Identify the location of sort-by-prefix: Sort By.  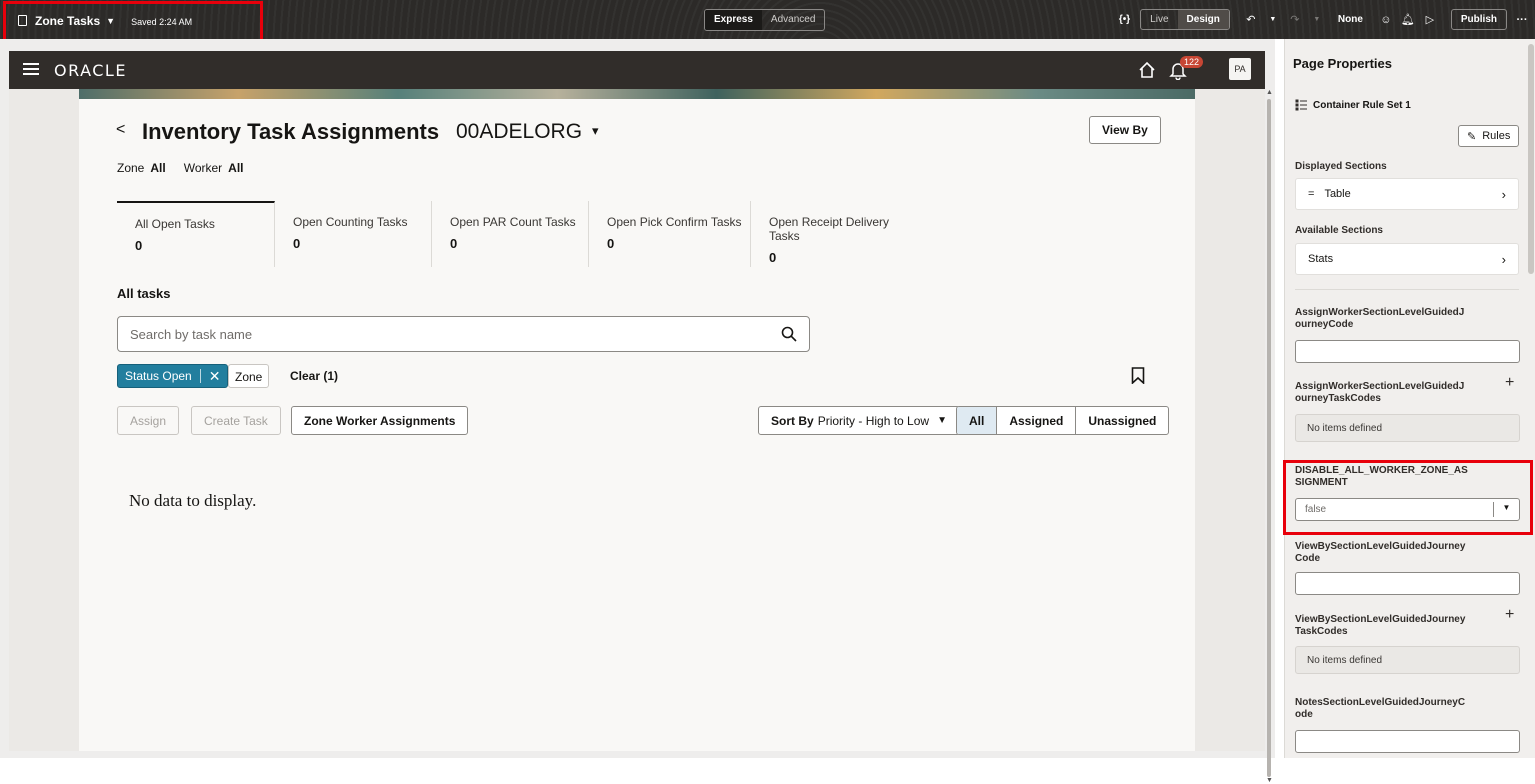
(792, 420).